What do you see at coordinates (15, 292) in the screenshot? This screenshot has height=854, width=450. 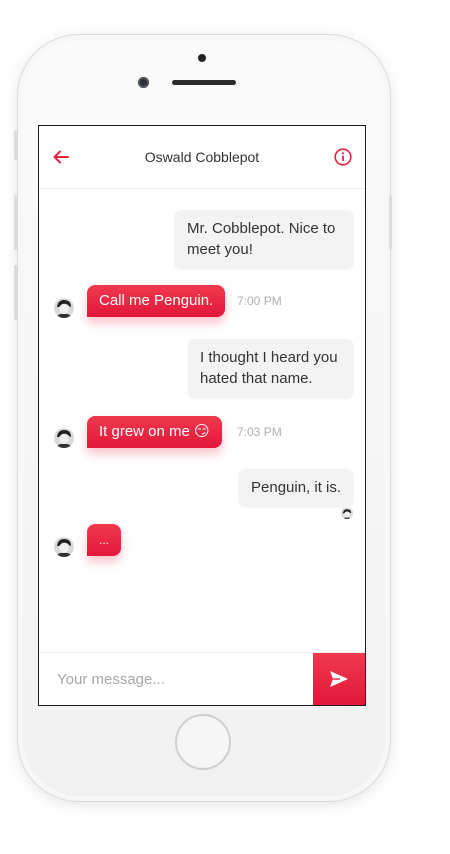 I see `volume-down-button` at bounding box center [15, 292].